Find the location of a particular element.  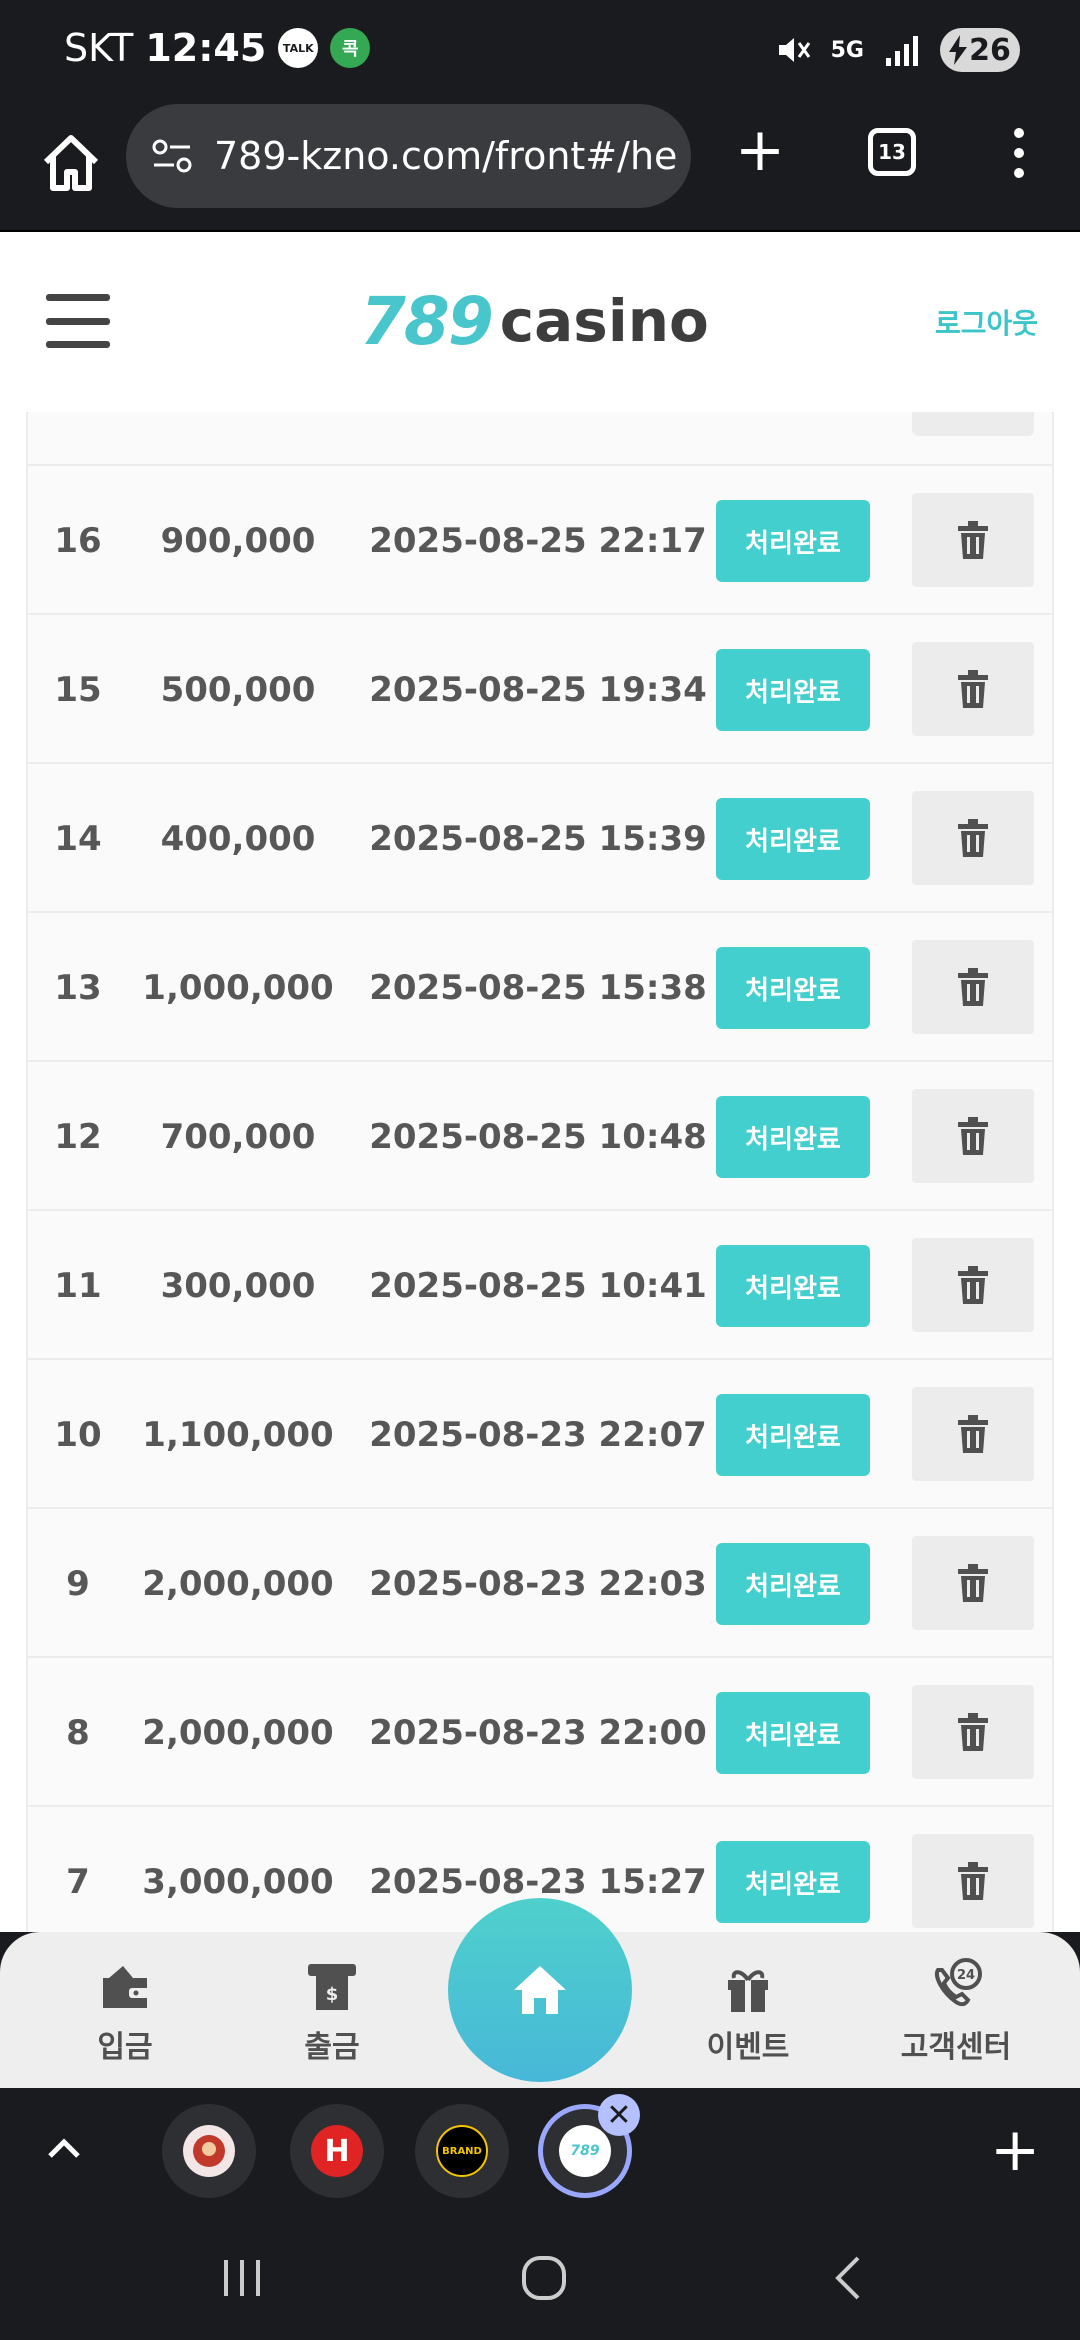

row-amount: 3,000,000 is located at coordinates (238, 1881).